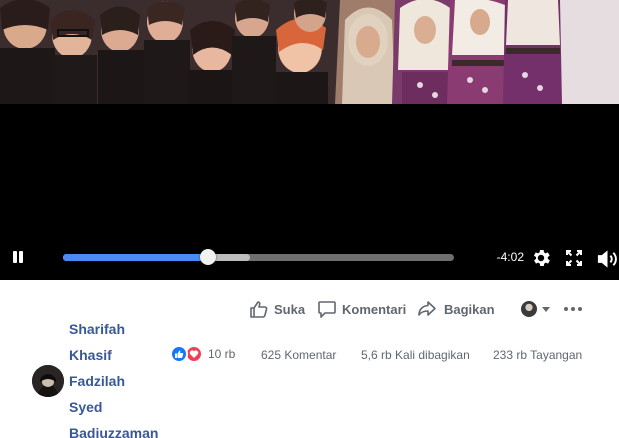 The width and height of the screenshot is (619, 438). Describe the element at coordinates (529, 309) in the screenshot. I see `profile-avatar-small` at that location.